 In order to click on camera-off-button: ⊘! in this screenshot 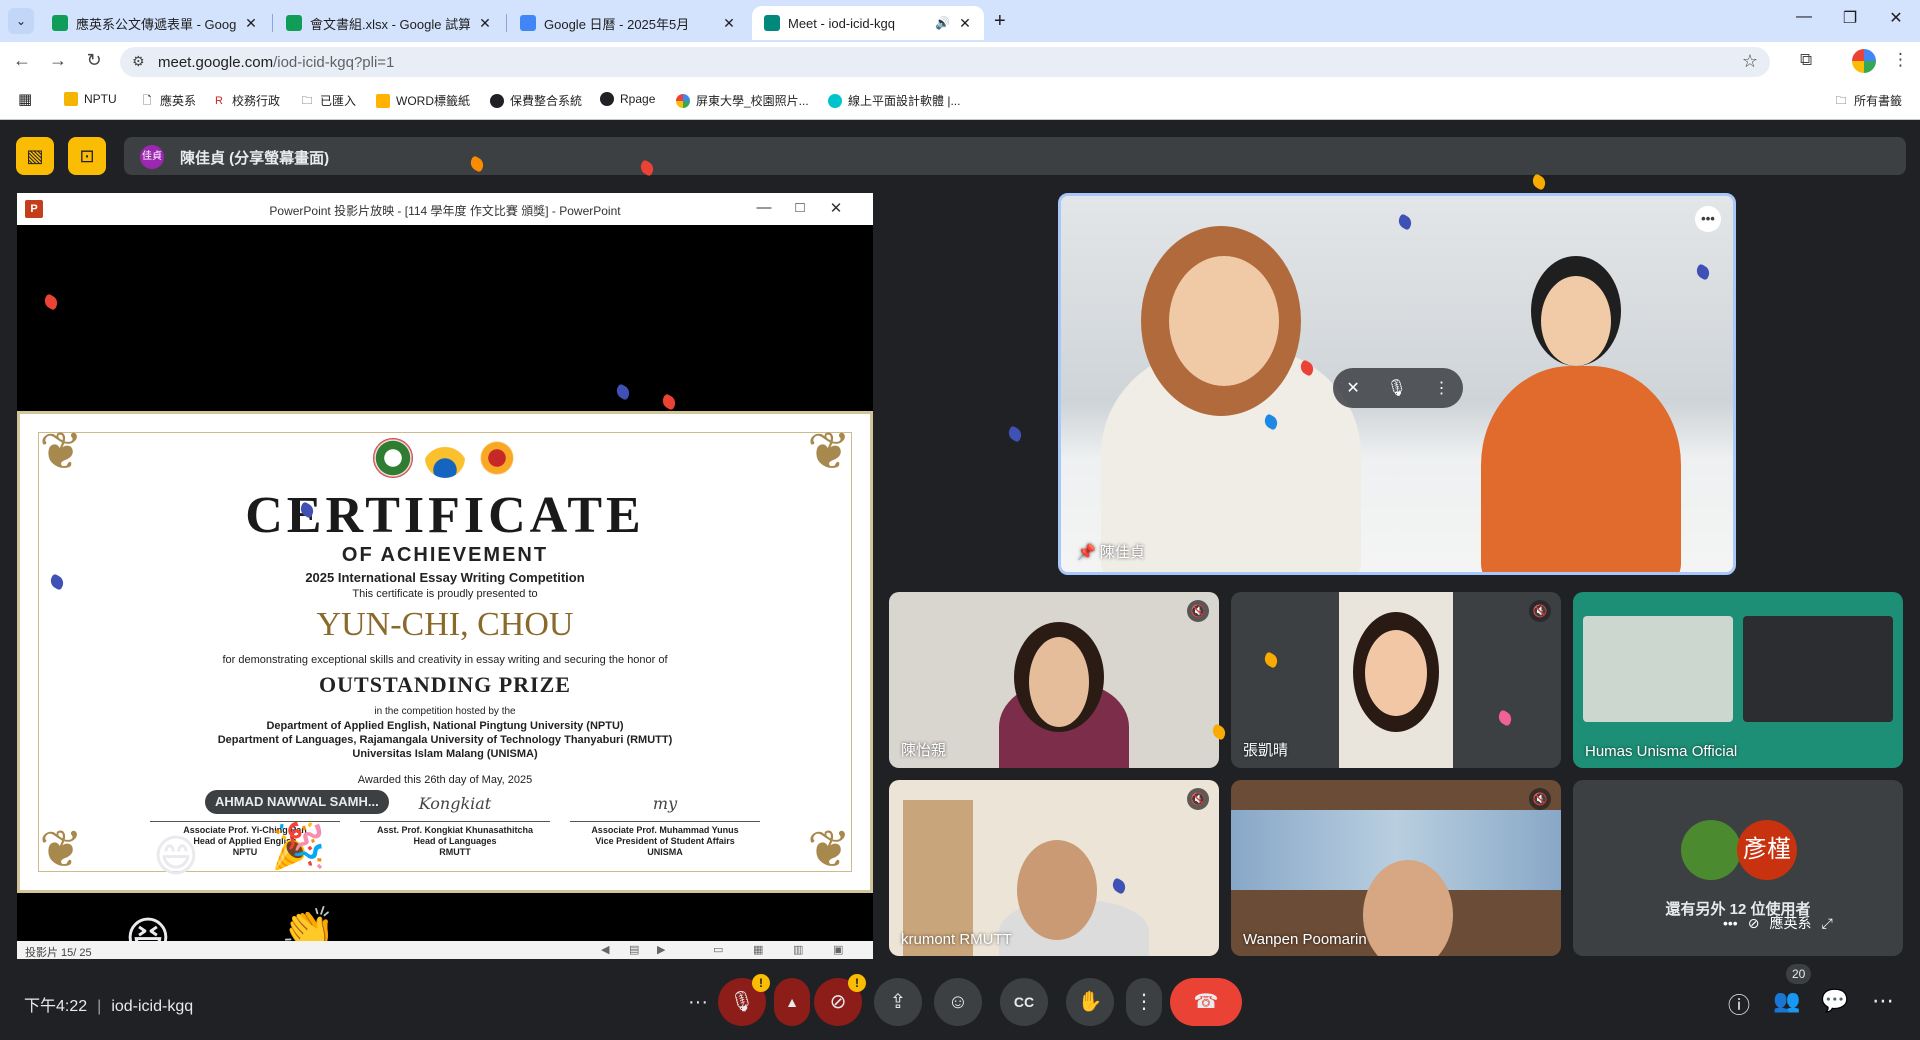, I will do `click(840, 1000)`.